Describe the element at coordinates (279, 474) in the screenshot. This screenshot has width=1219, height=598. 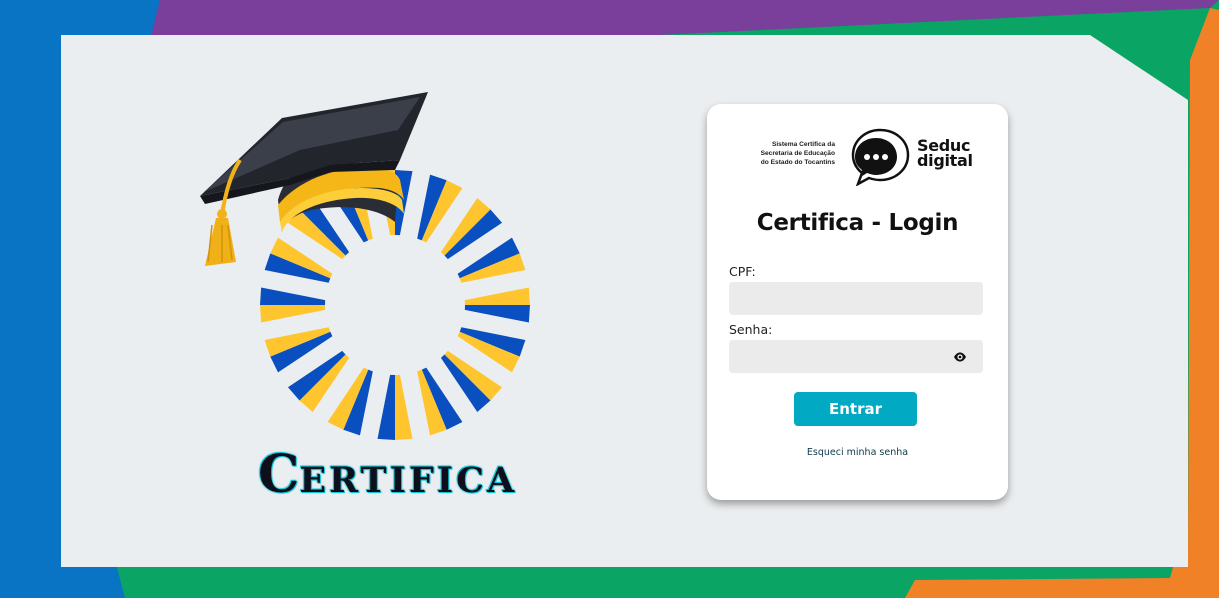
I see `brand-first-letter: C` at that location.